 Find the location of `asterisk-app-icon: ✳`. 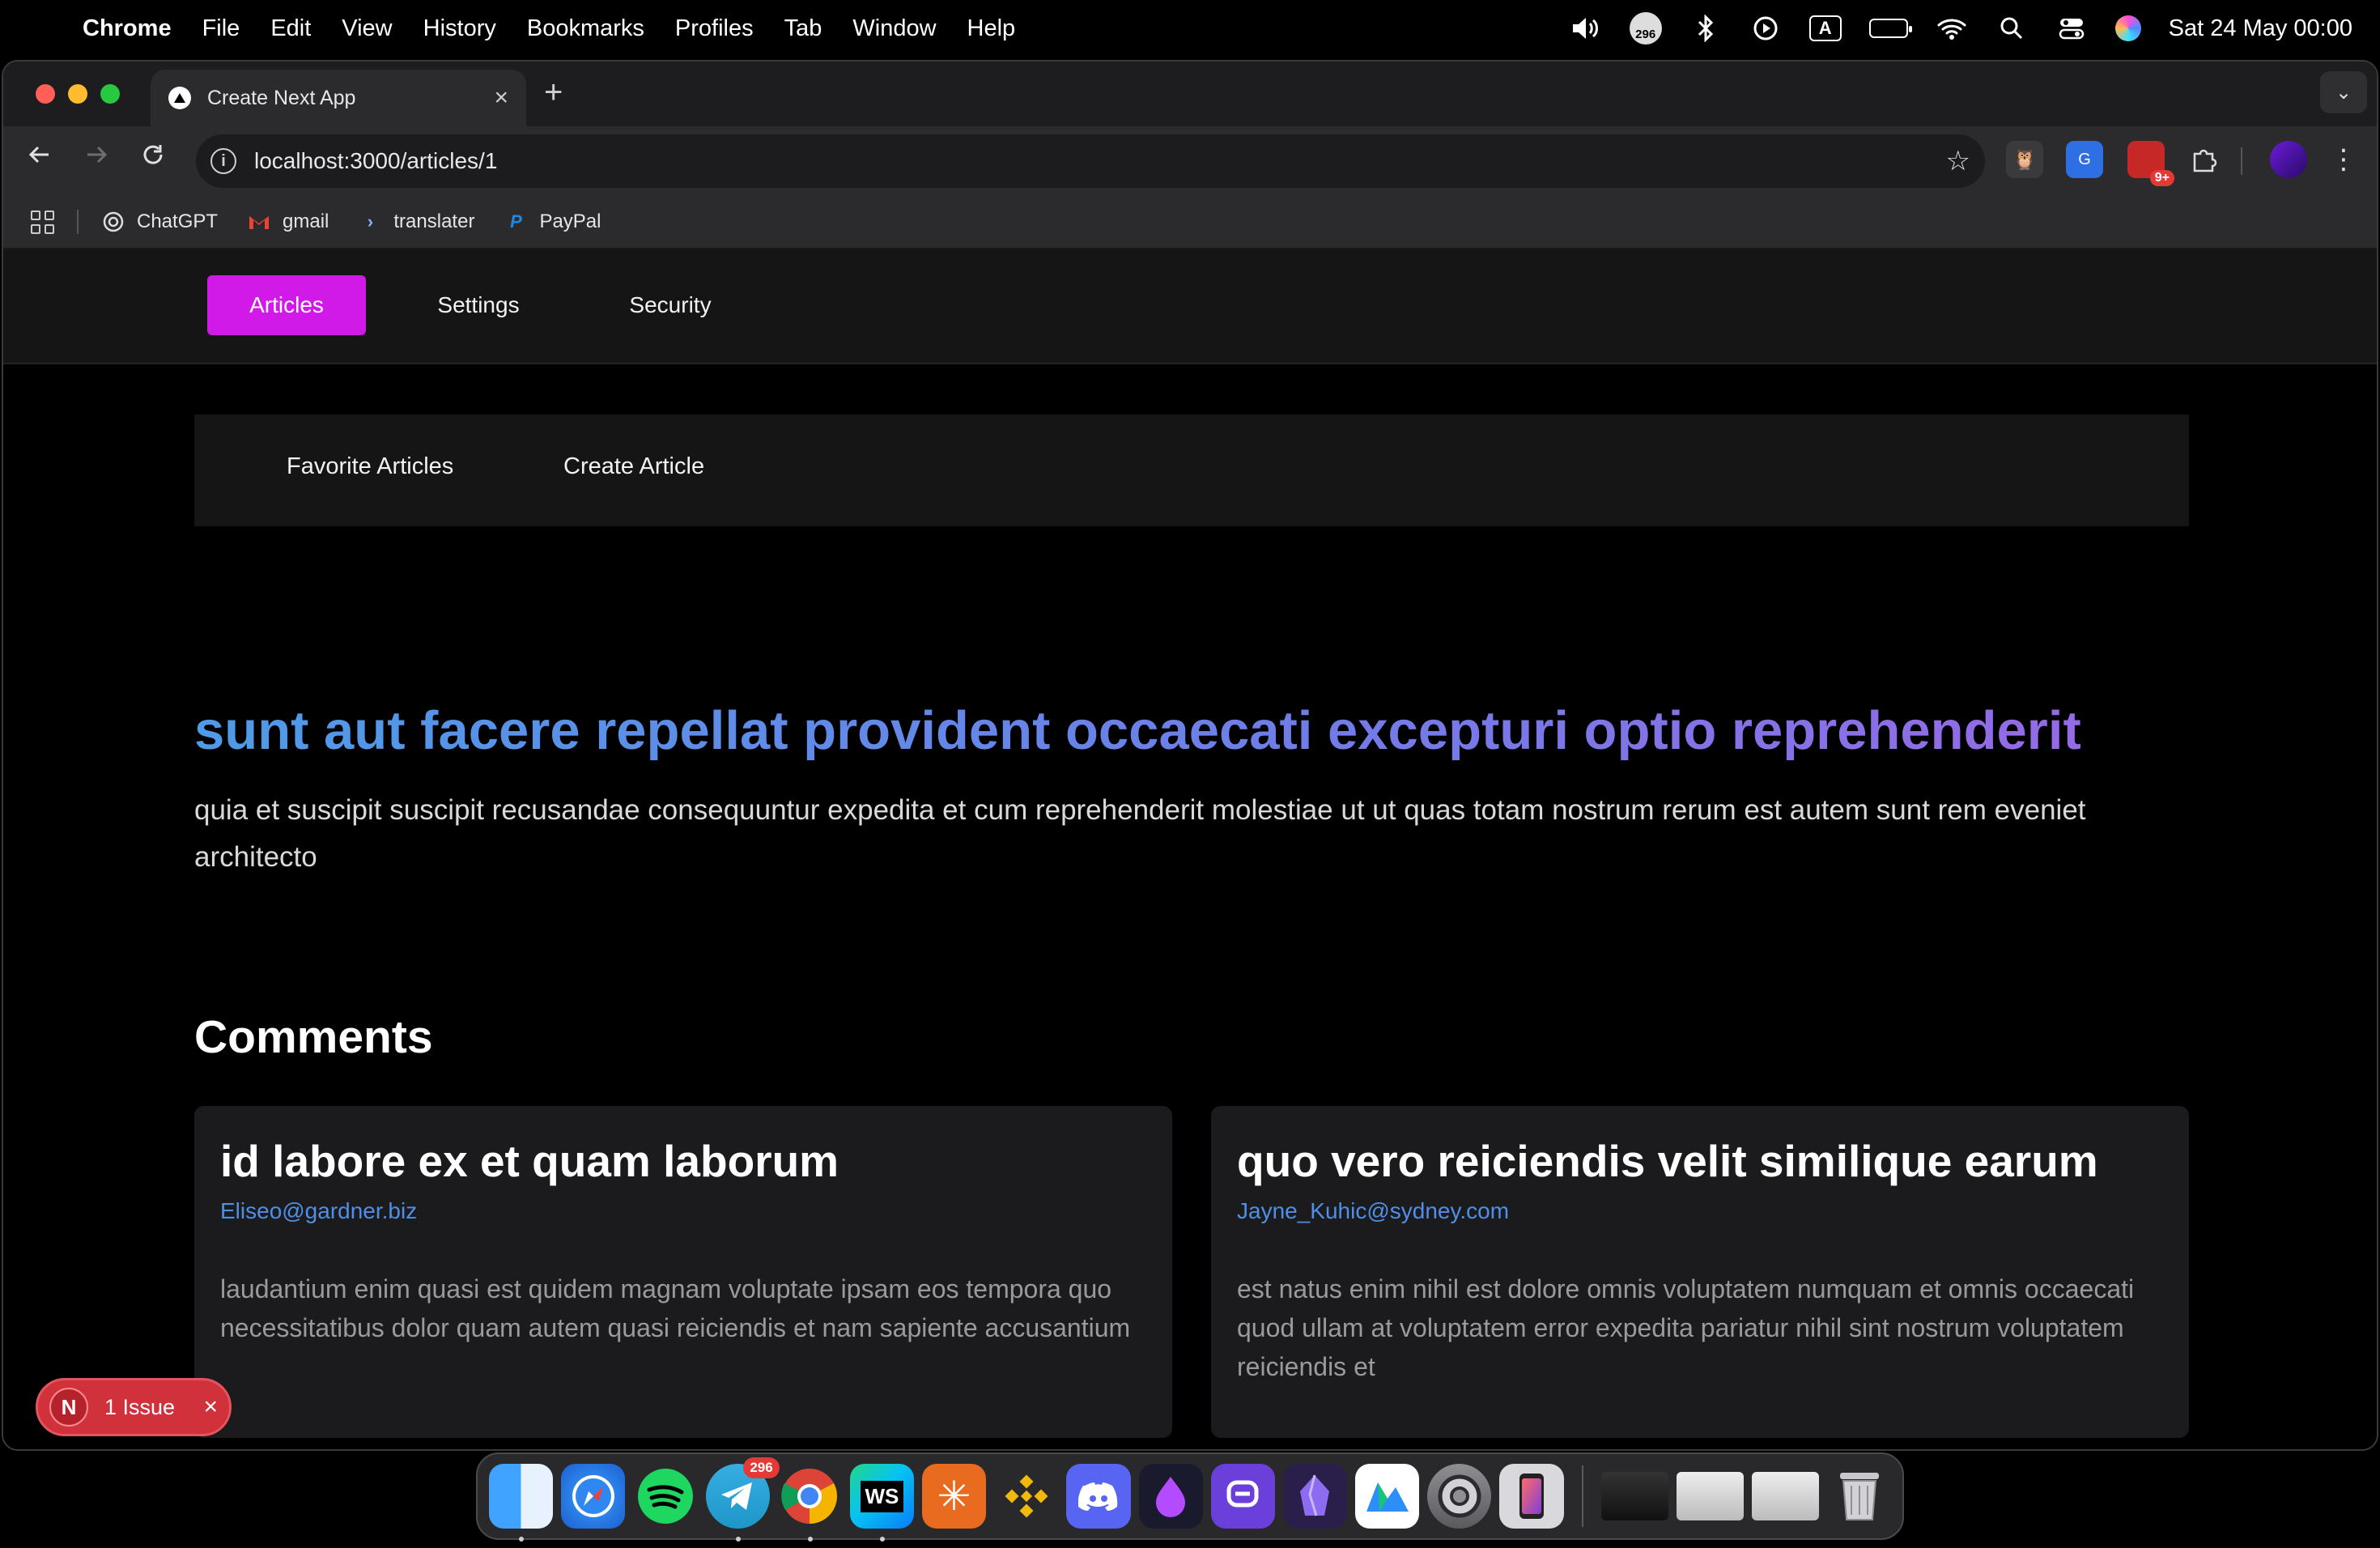

asterisk-app-icon: ✳ is located at coordinates (955, 1497).